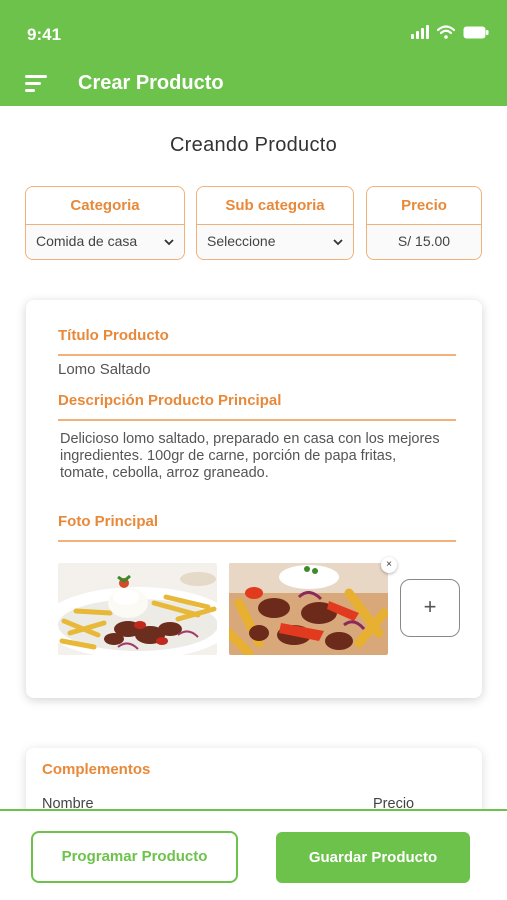 The width and height of the screenshot is (507, 900). I want to click on close-icon: ×, so click(389, 565).